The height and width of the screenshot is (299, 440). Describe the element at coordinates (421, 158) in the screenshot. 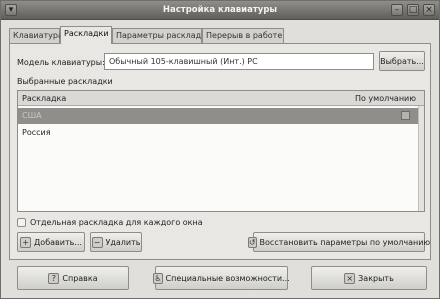

I see `table-scrollbar` at that location.